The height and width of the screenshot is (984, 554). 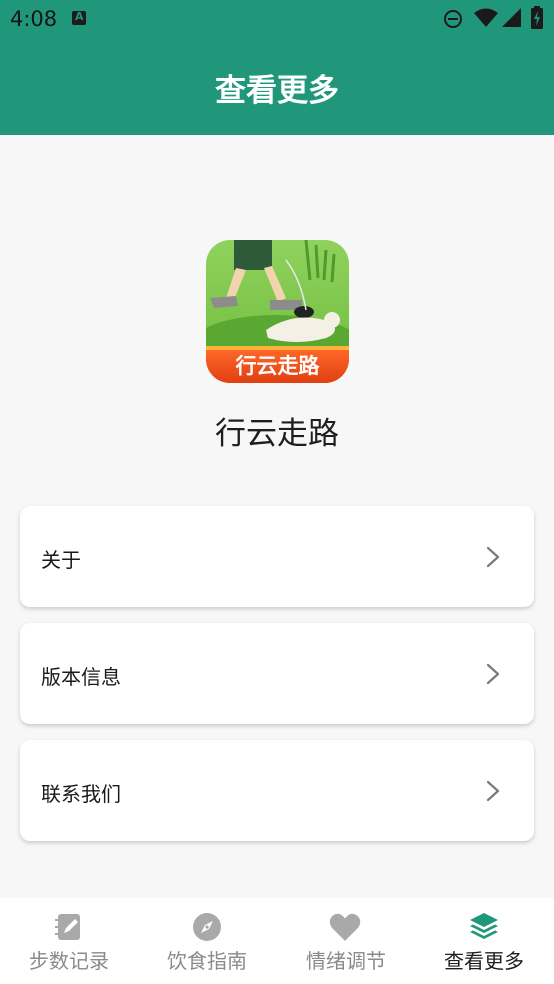 What do you see at coordinates (81, 794) in the screenshot?
I see `menu-item-label: 联系我们` at bounding box center [81, 794].